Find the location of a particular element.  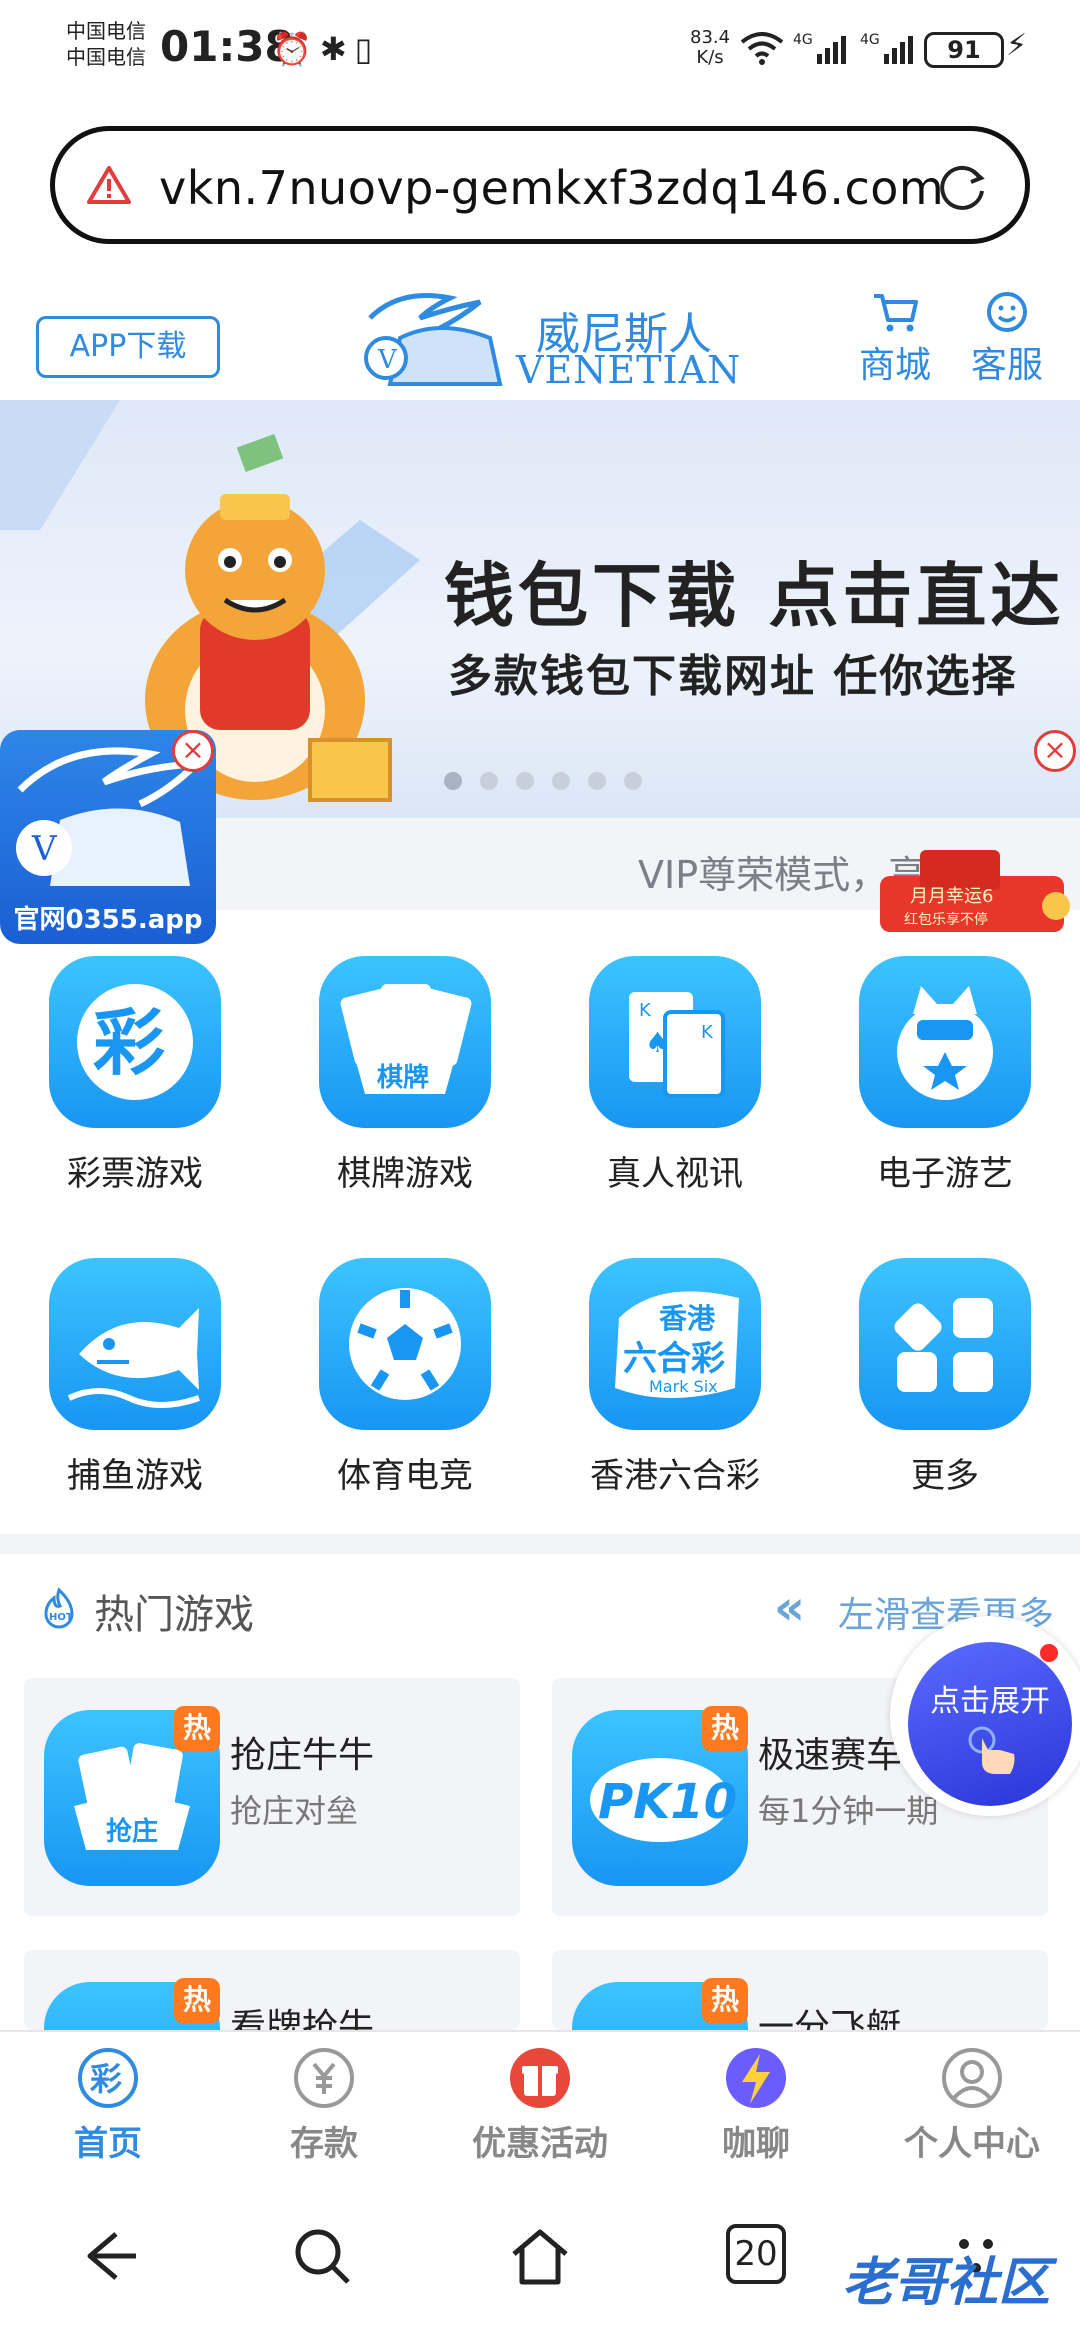

tab-promotions: 优惠活动 is located at coordinates (540, 2105).